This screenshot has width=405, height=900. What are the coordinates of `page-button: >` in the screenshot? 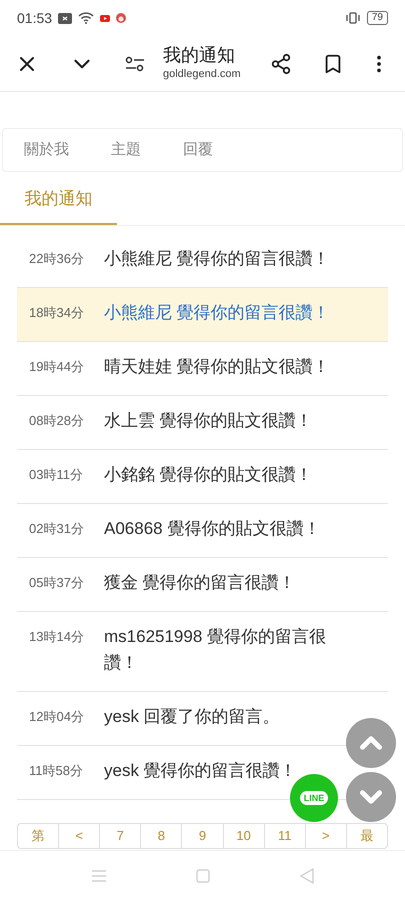 It's located at (325, 836).